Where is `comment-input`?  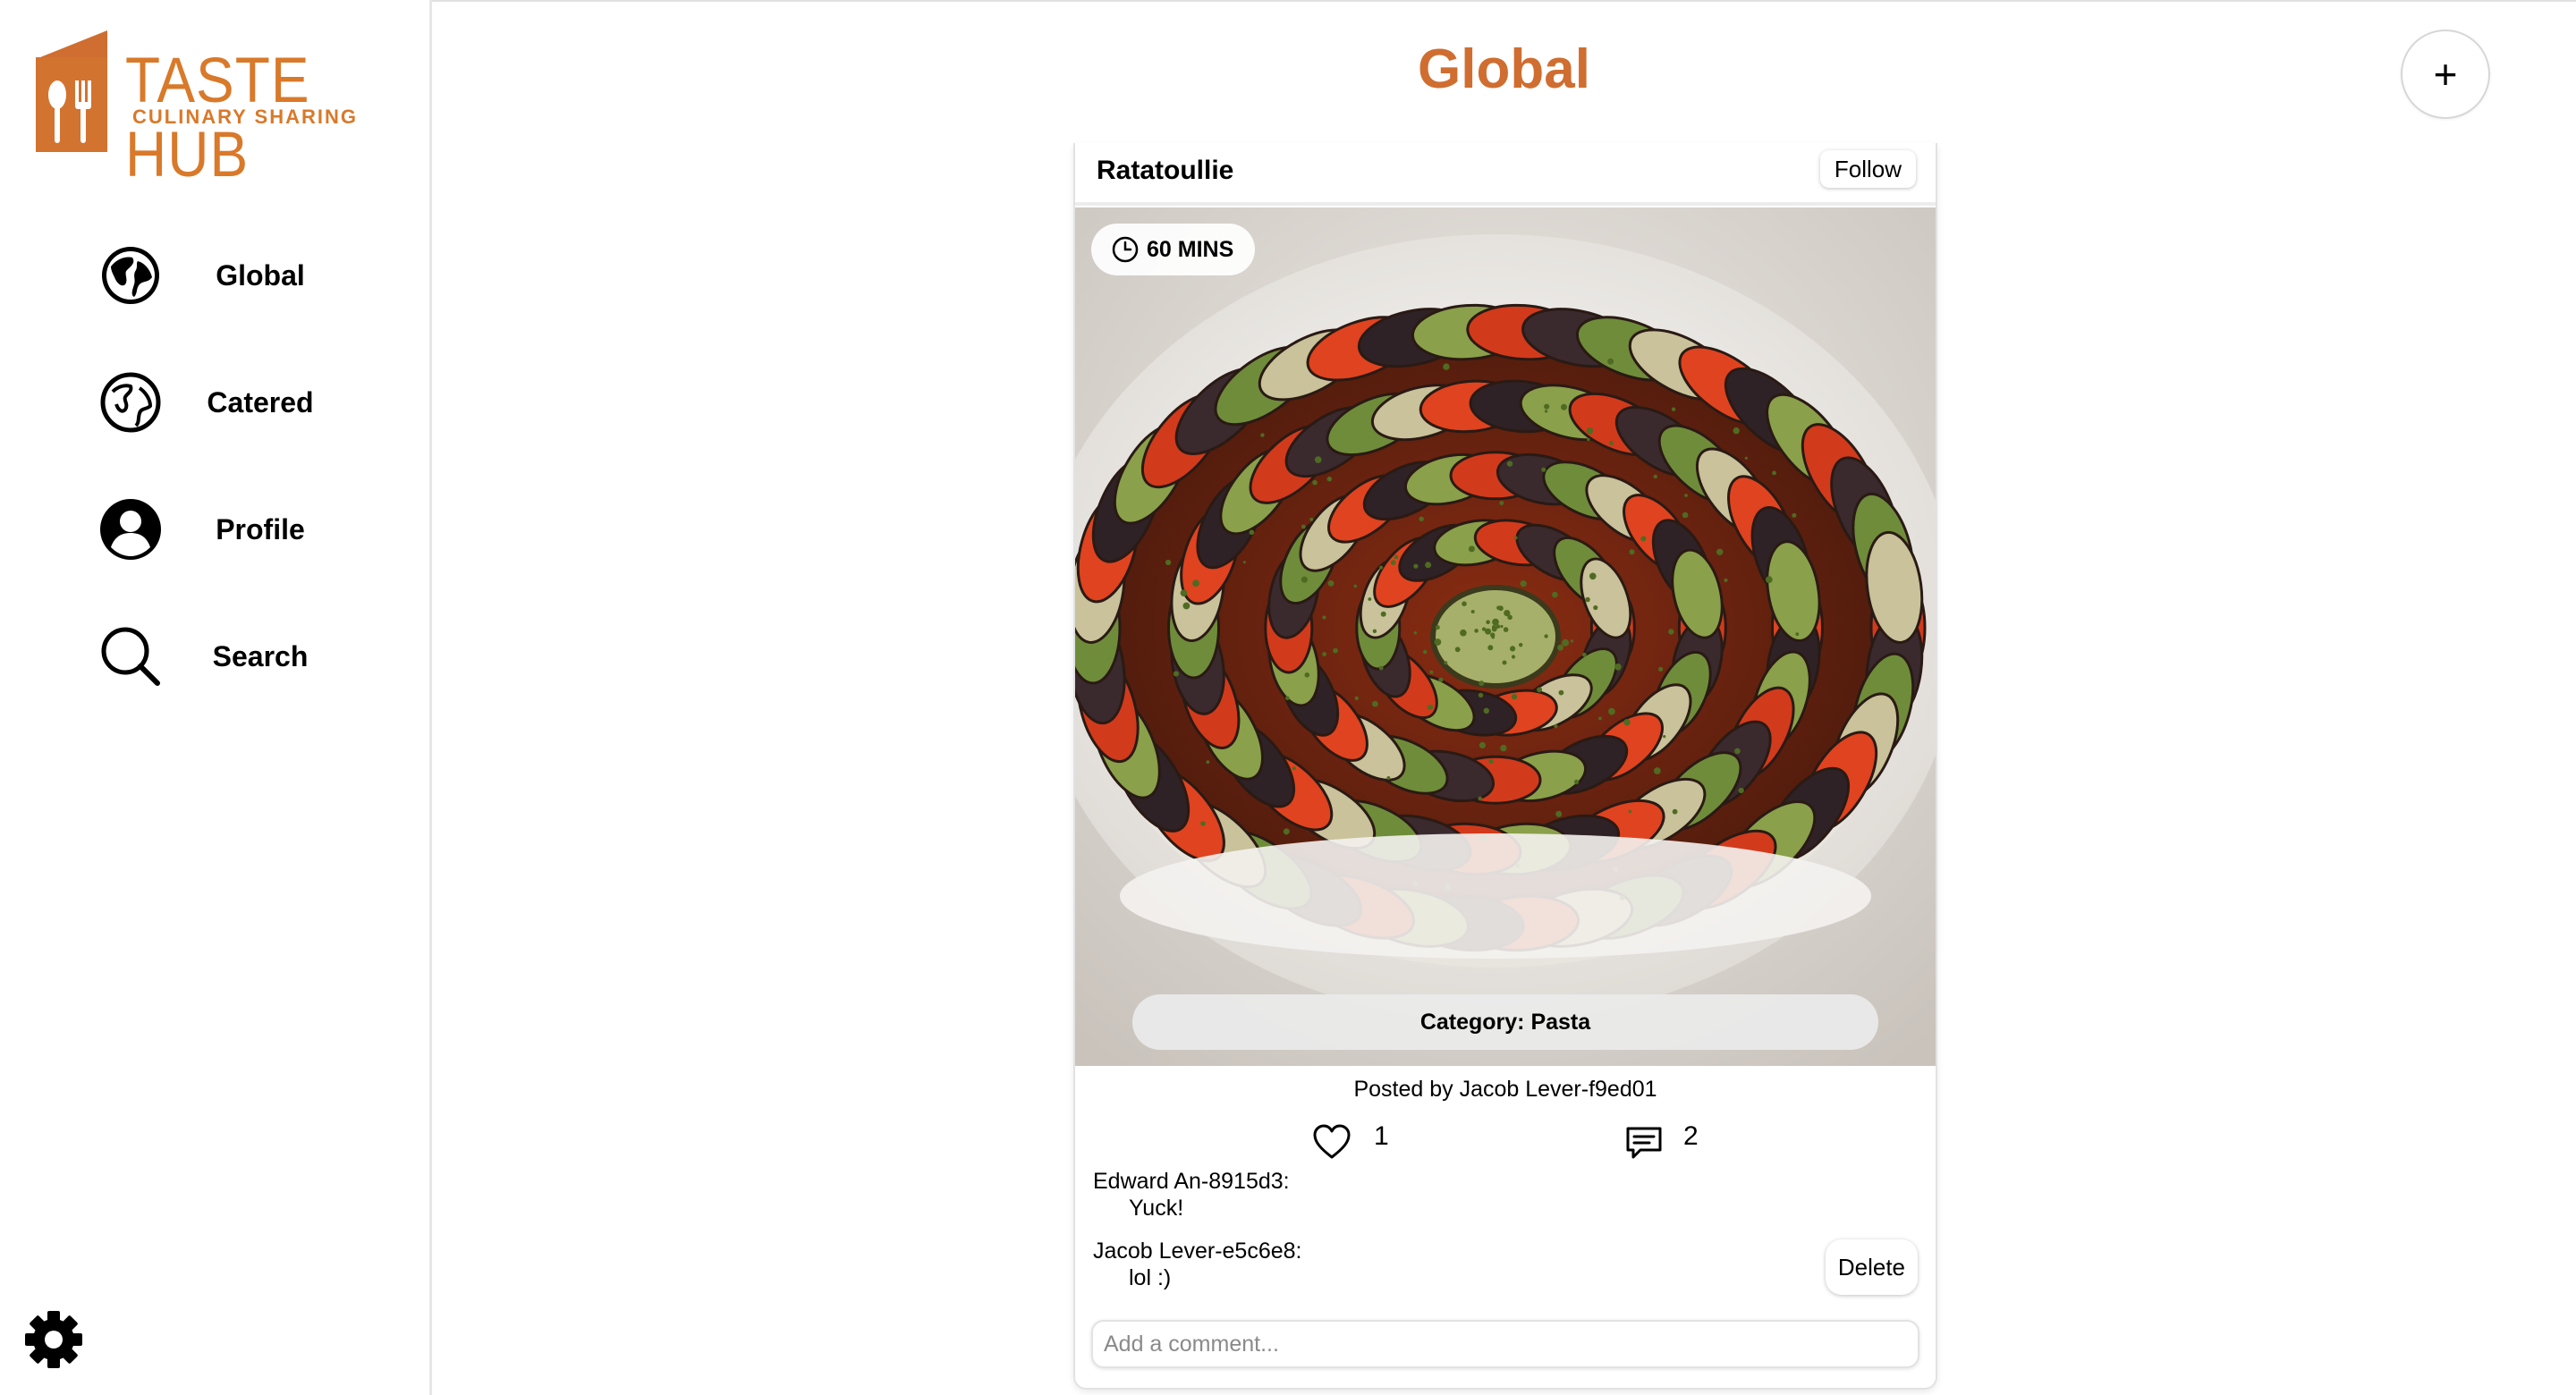
comment-input is located at coordinates (1505, 1344).